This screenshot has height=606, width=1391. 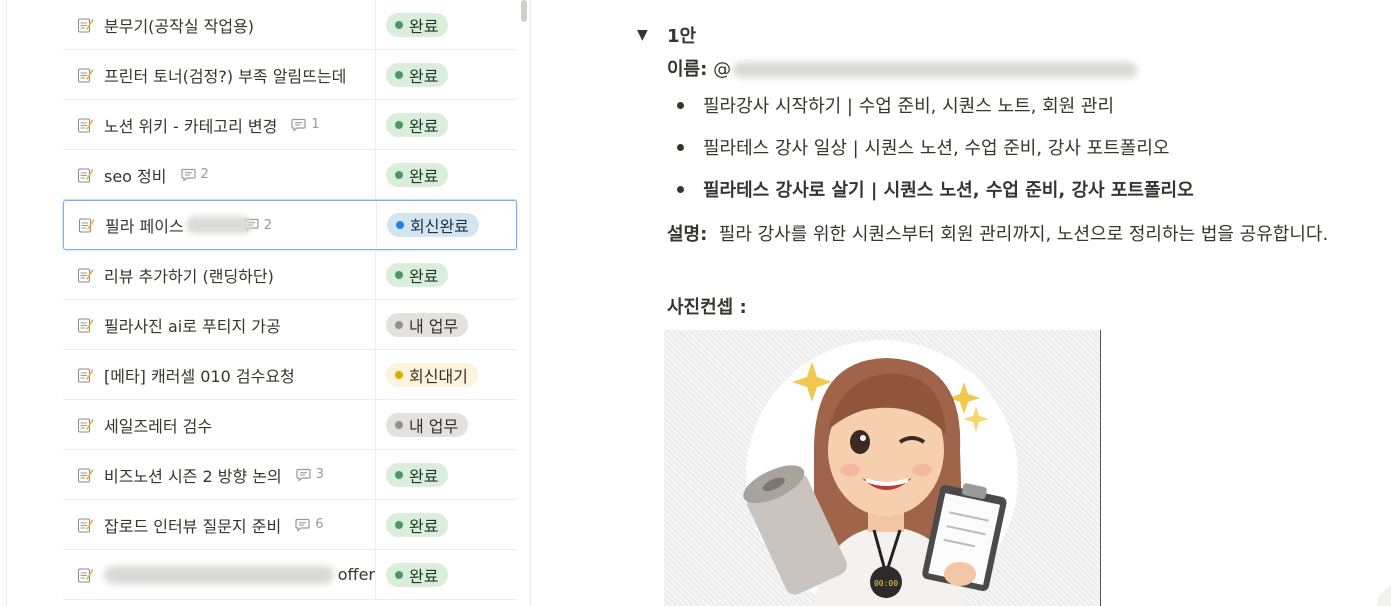 I want to click on row-title: 잡로드 인터뷰 질문지 준비, so click(x=192, y=525).